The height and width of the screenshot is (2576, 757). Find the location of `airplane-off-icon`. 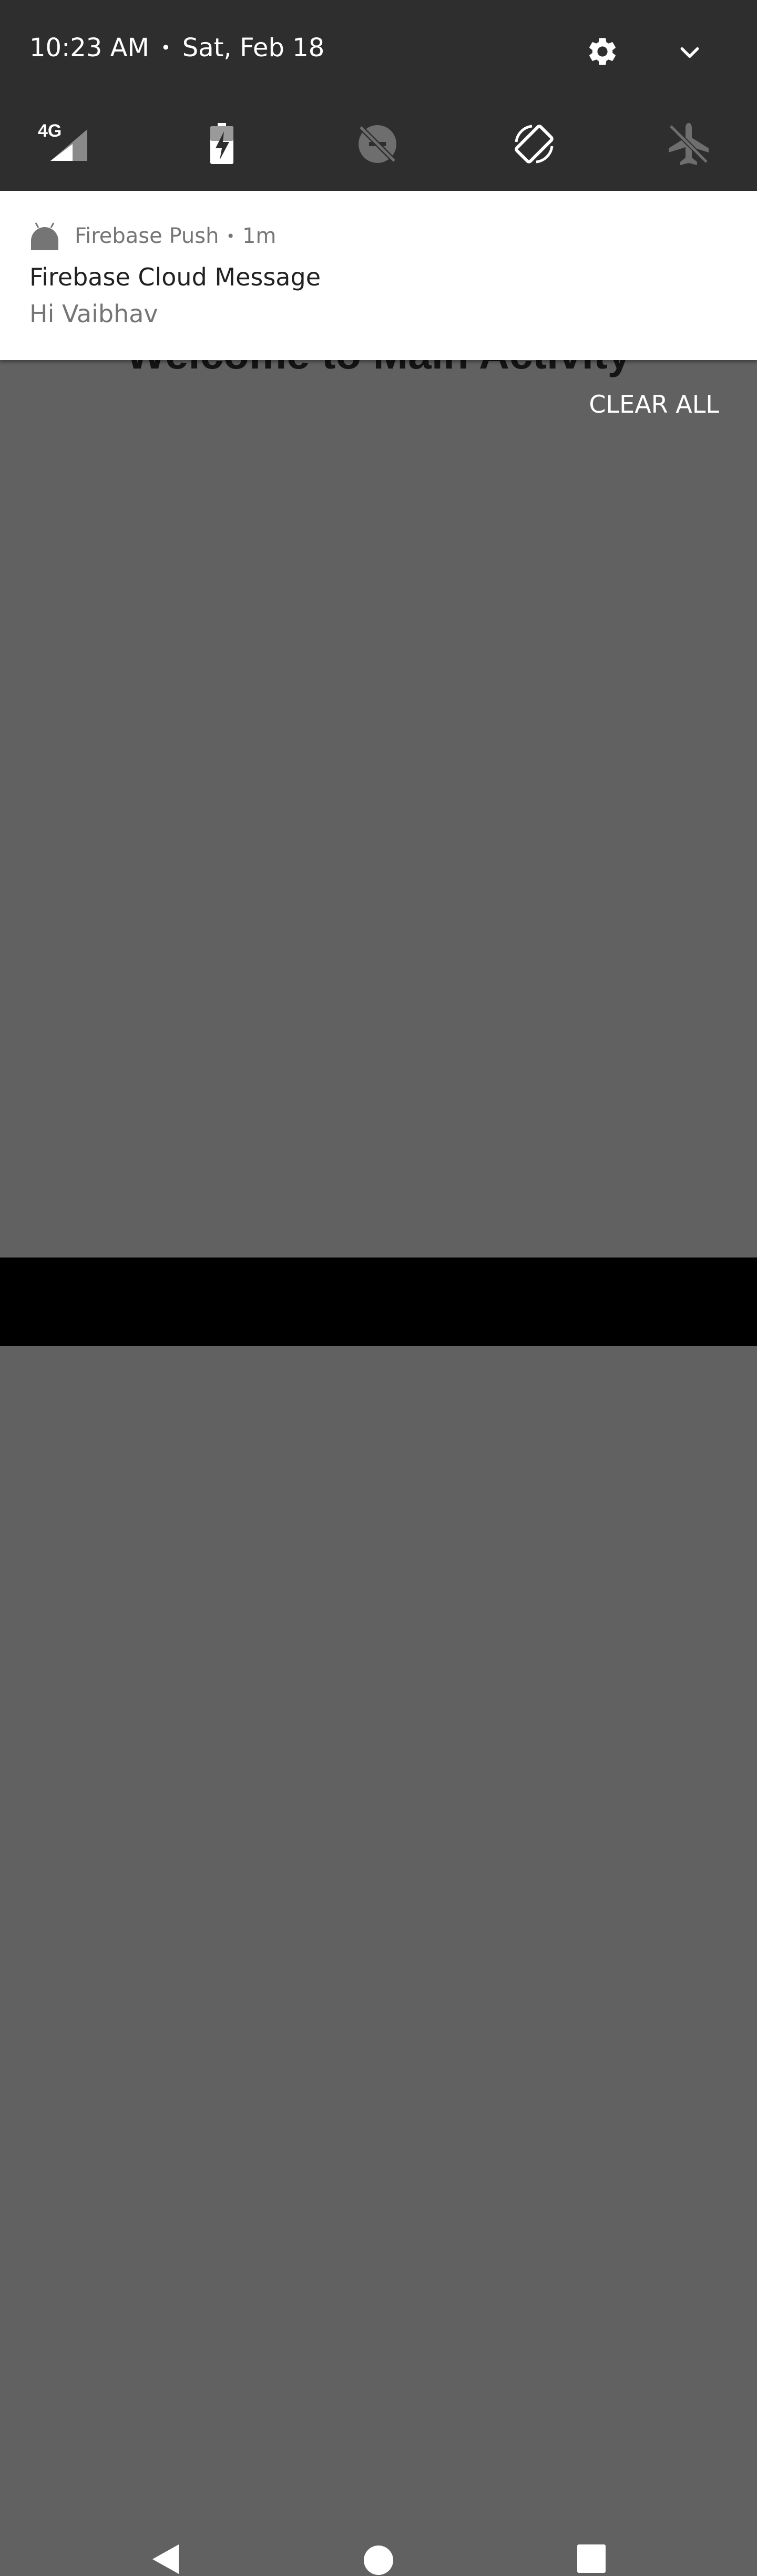

airplane-off-icon is located at coordinates (688, 144).